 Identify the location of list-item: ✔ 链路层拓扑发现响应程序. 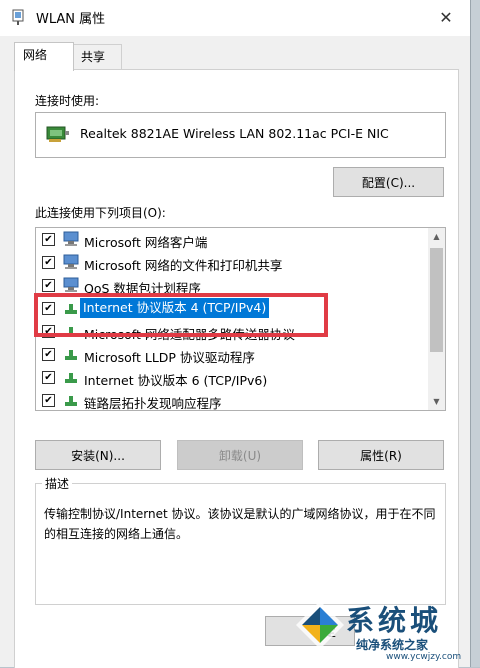
(230, 400).